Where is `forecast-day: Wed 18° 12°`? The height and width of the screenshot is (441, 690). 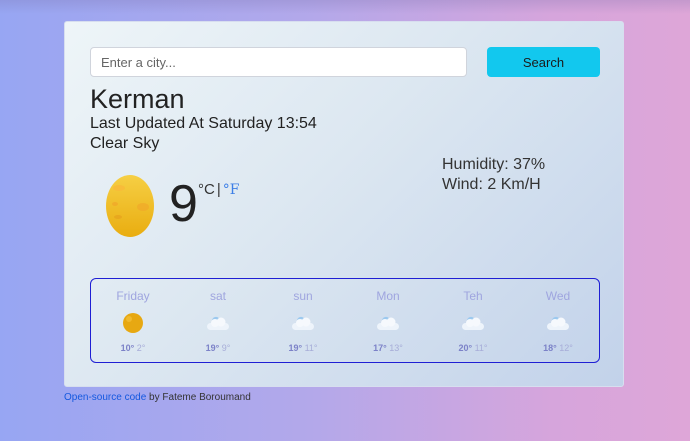
forecast-day: Wed 18° 12° is located at coordinates (558, 321).